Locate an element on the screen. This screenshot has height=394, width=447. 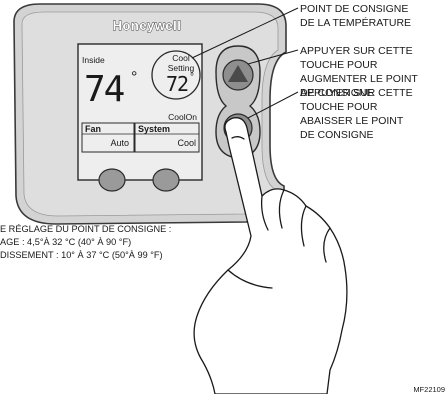
system-value: Cool is located at coordinates (186, 143).